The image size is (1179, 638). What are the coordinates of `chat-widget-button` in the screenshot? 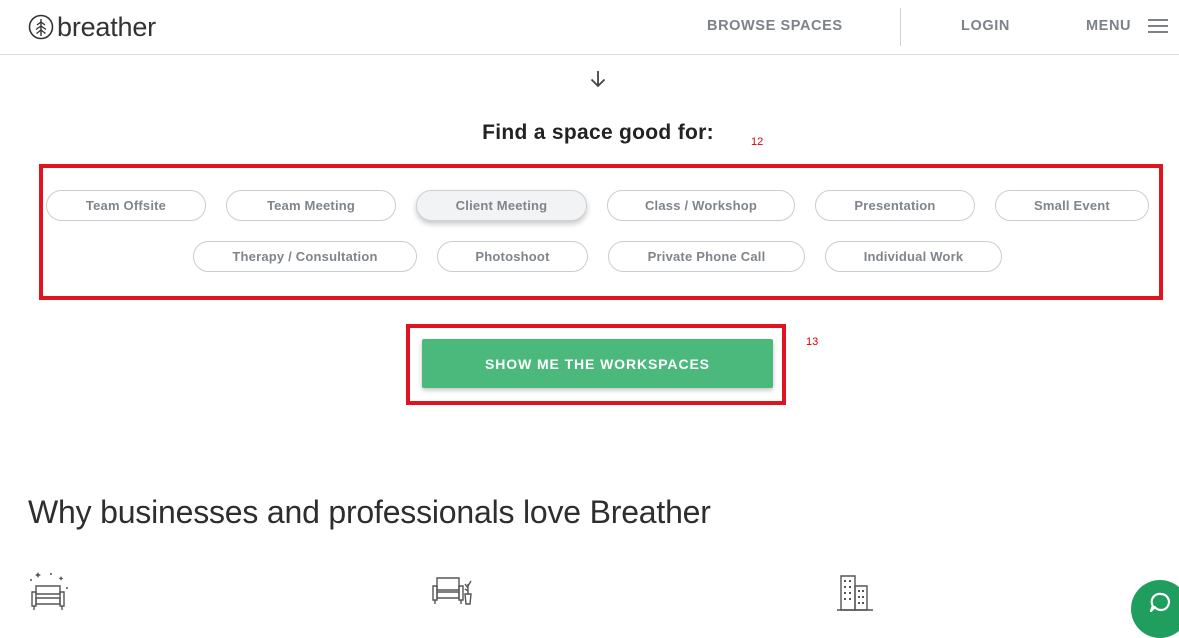 It's located at (1155, 609).